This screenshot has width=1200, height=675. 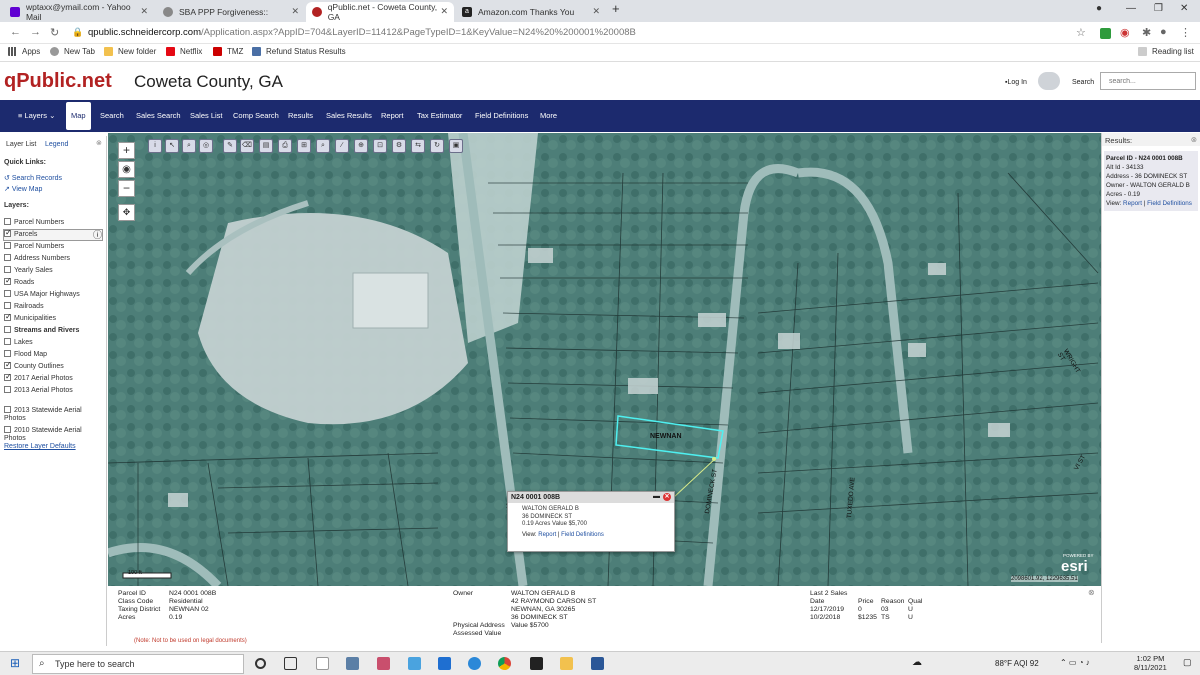 I want to click on layer-item: Municipalities, so click(x=30, y=317).